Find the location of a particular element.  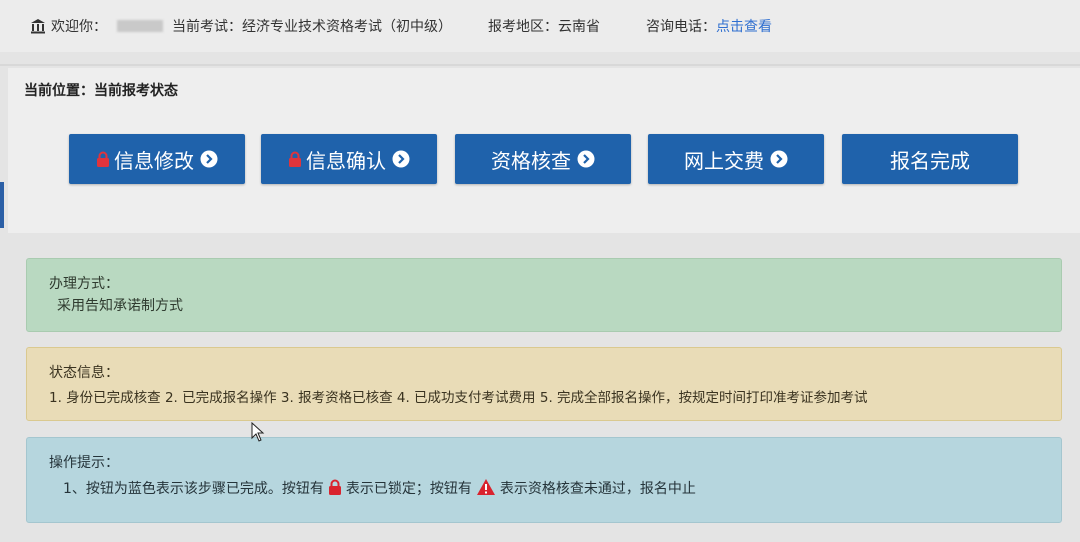

welcome-section: 欢迎你： is located at coordinates (96, 26).